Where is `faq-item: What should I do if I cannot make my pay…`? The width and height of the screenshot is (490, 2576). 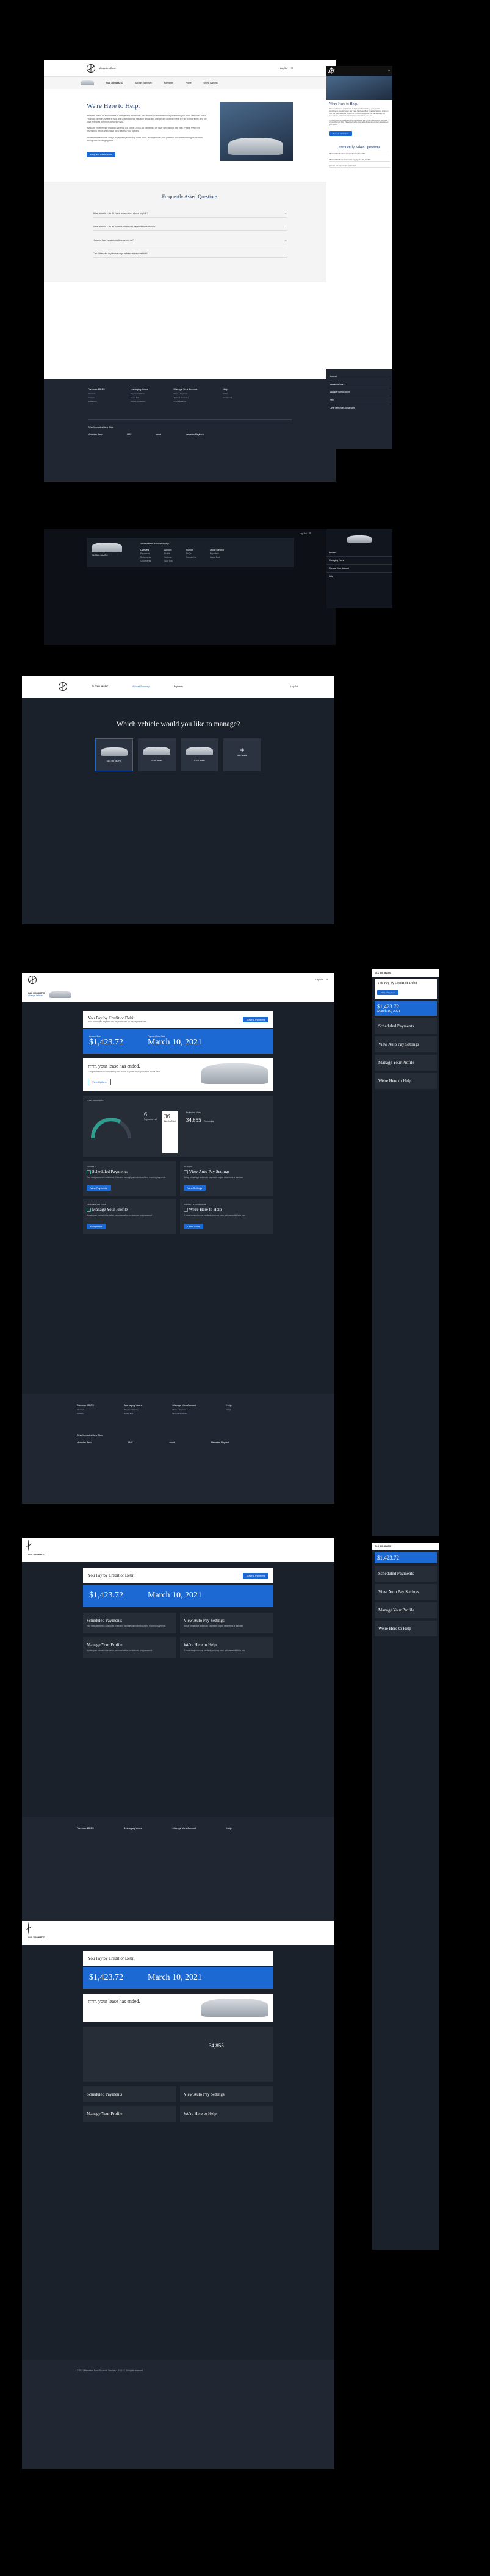
faq-item: What should I do if I cannot make my pay… is located at coordinates (190, 227).